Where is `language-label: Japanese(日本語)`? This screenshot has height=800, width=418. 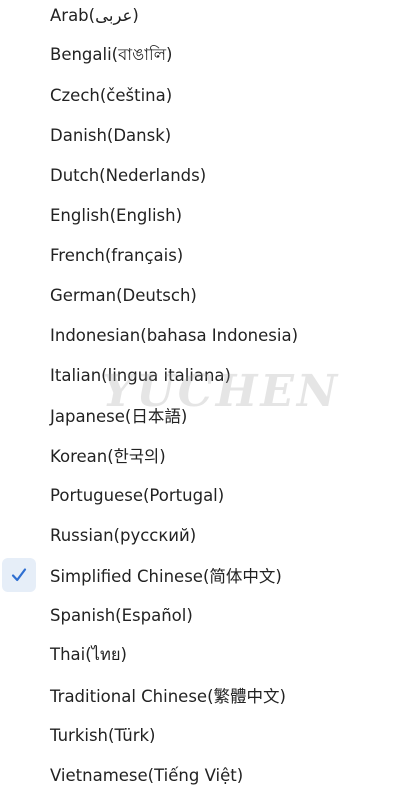 language-label: Japanese(日本語) is located at coordinates (119, 416).